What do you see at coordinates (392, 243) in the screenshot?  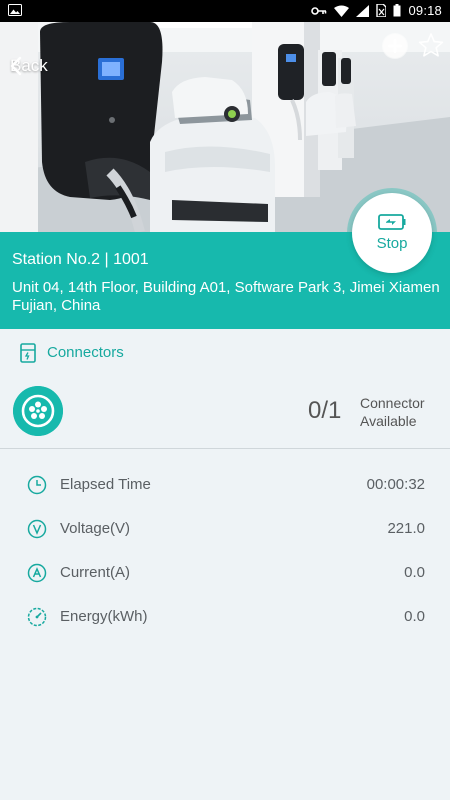 I see `stop-label: Stop` at bounding box center [392, 243].